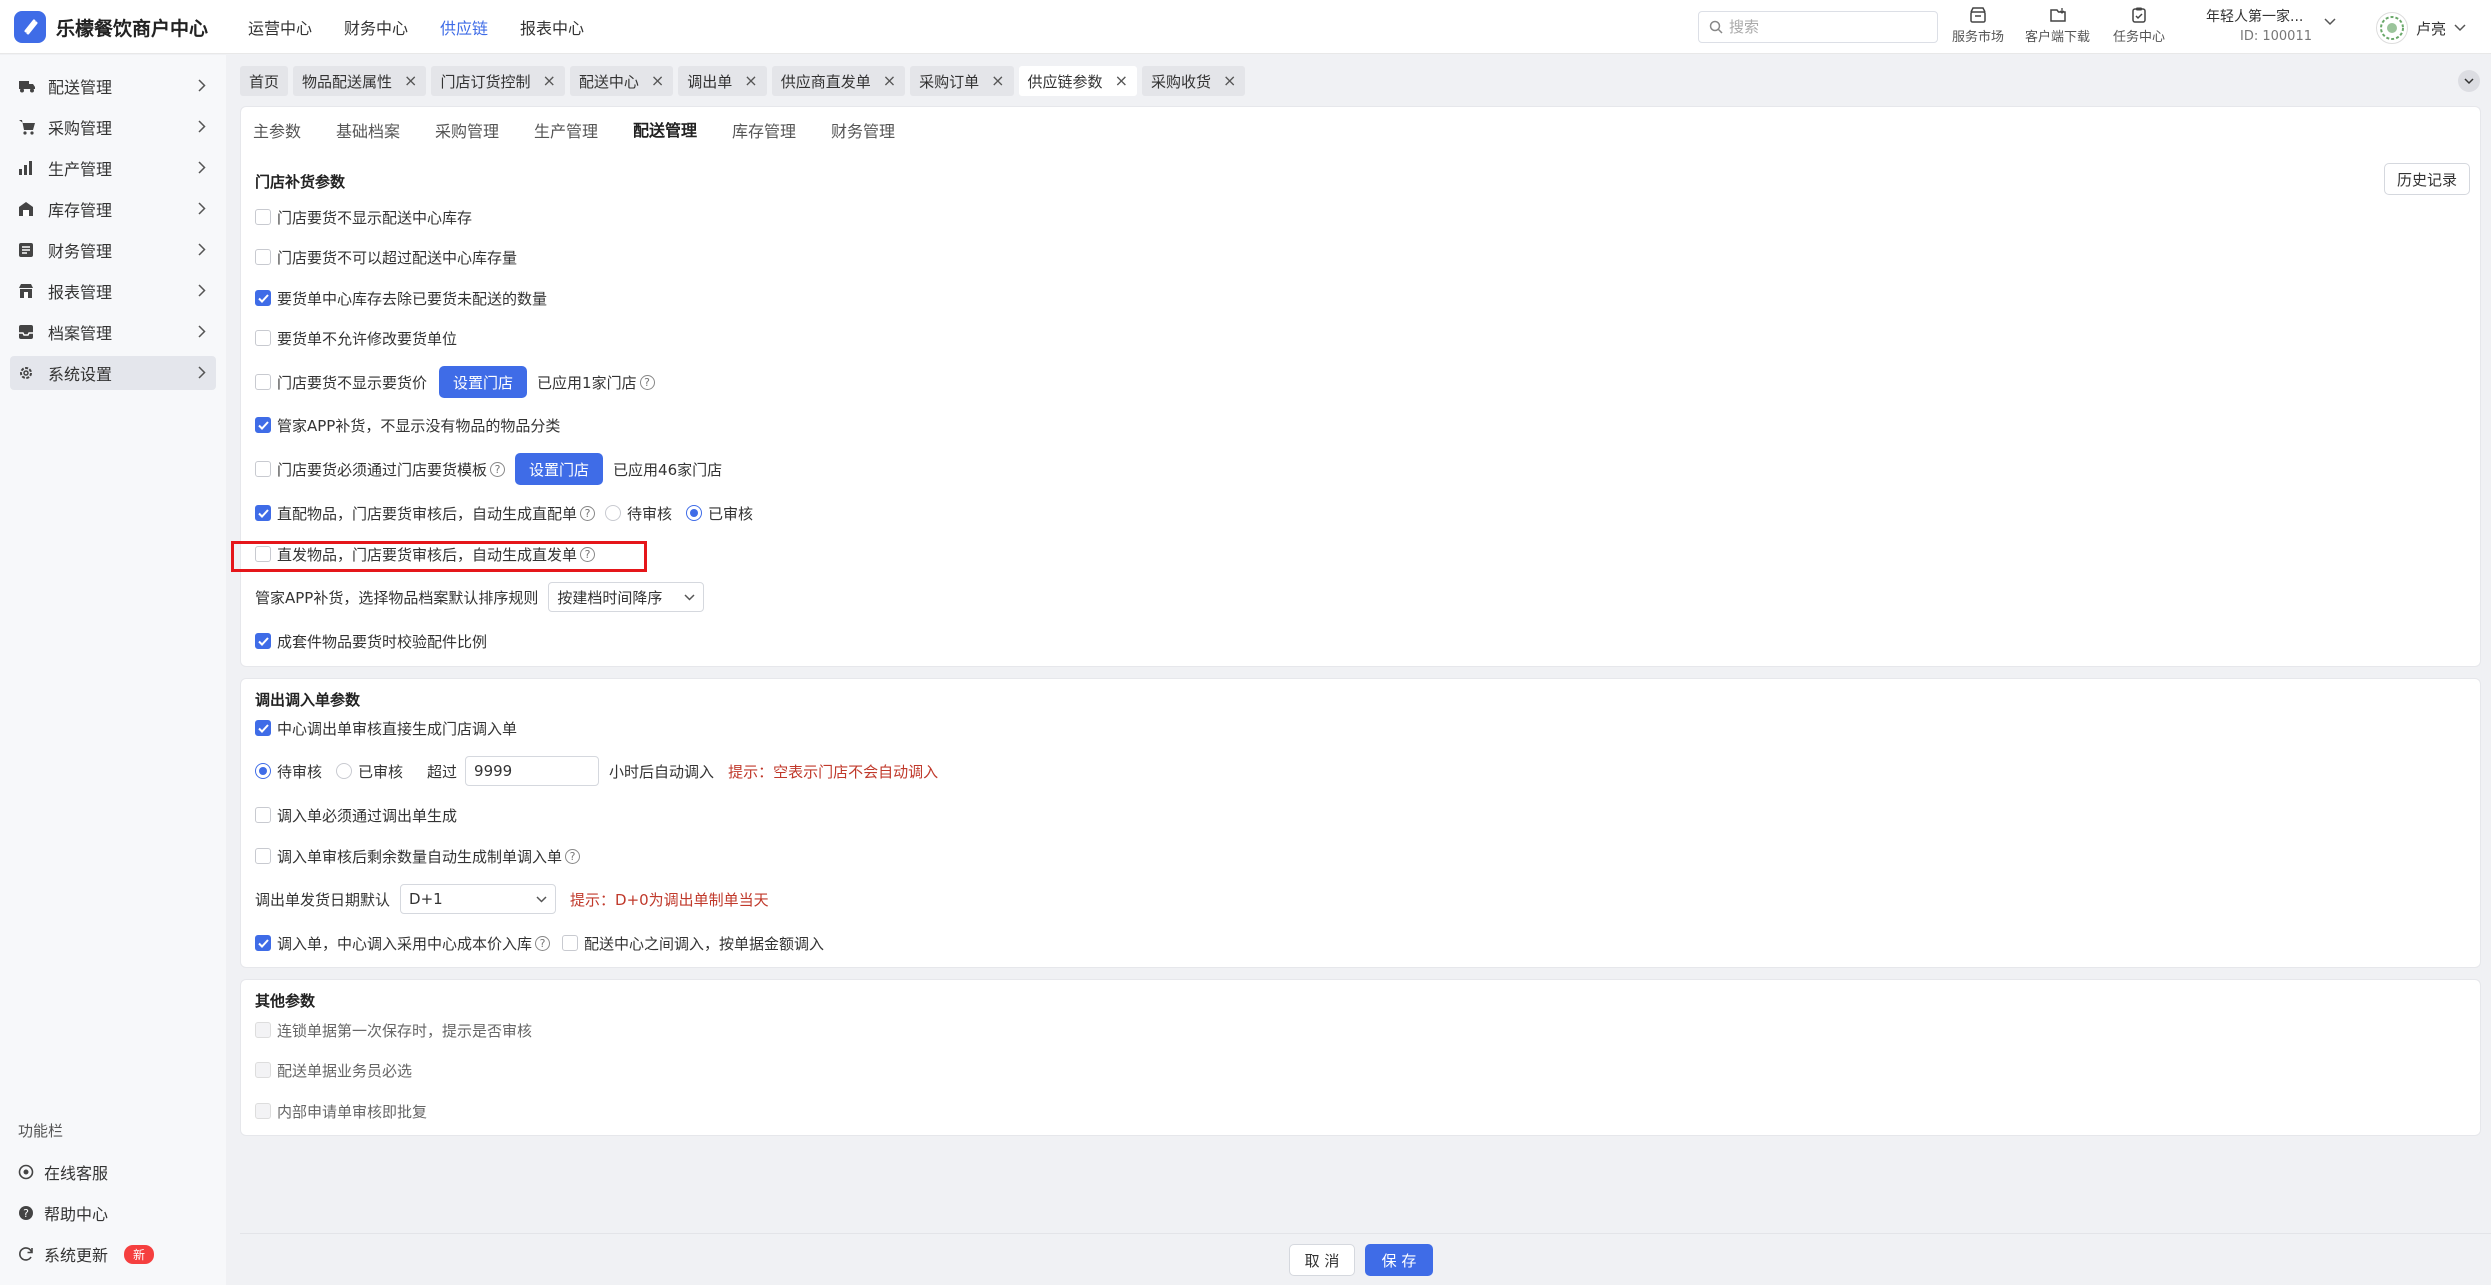 Image resolution: width=2491 pixels, height=1285 pixels. What do you see at coordinates (300, 182) in the screenshot?
I see `section-title: 门店补货参数` at bounding box center [300, 182].